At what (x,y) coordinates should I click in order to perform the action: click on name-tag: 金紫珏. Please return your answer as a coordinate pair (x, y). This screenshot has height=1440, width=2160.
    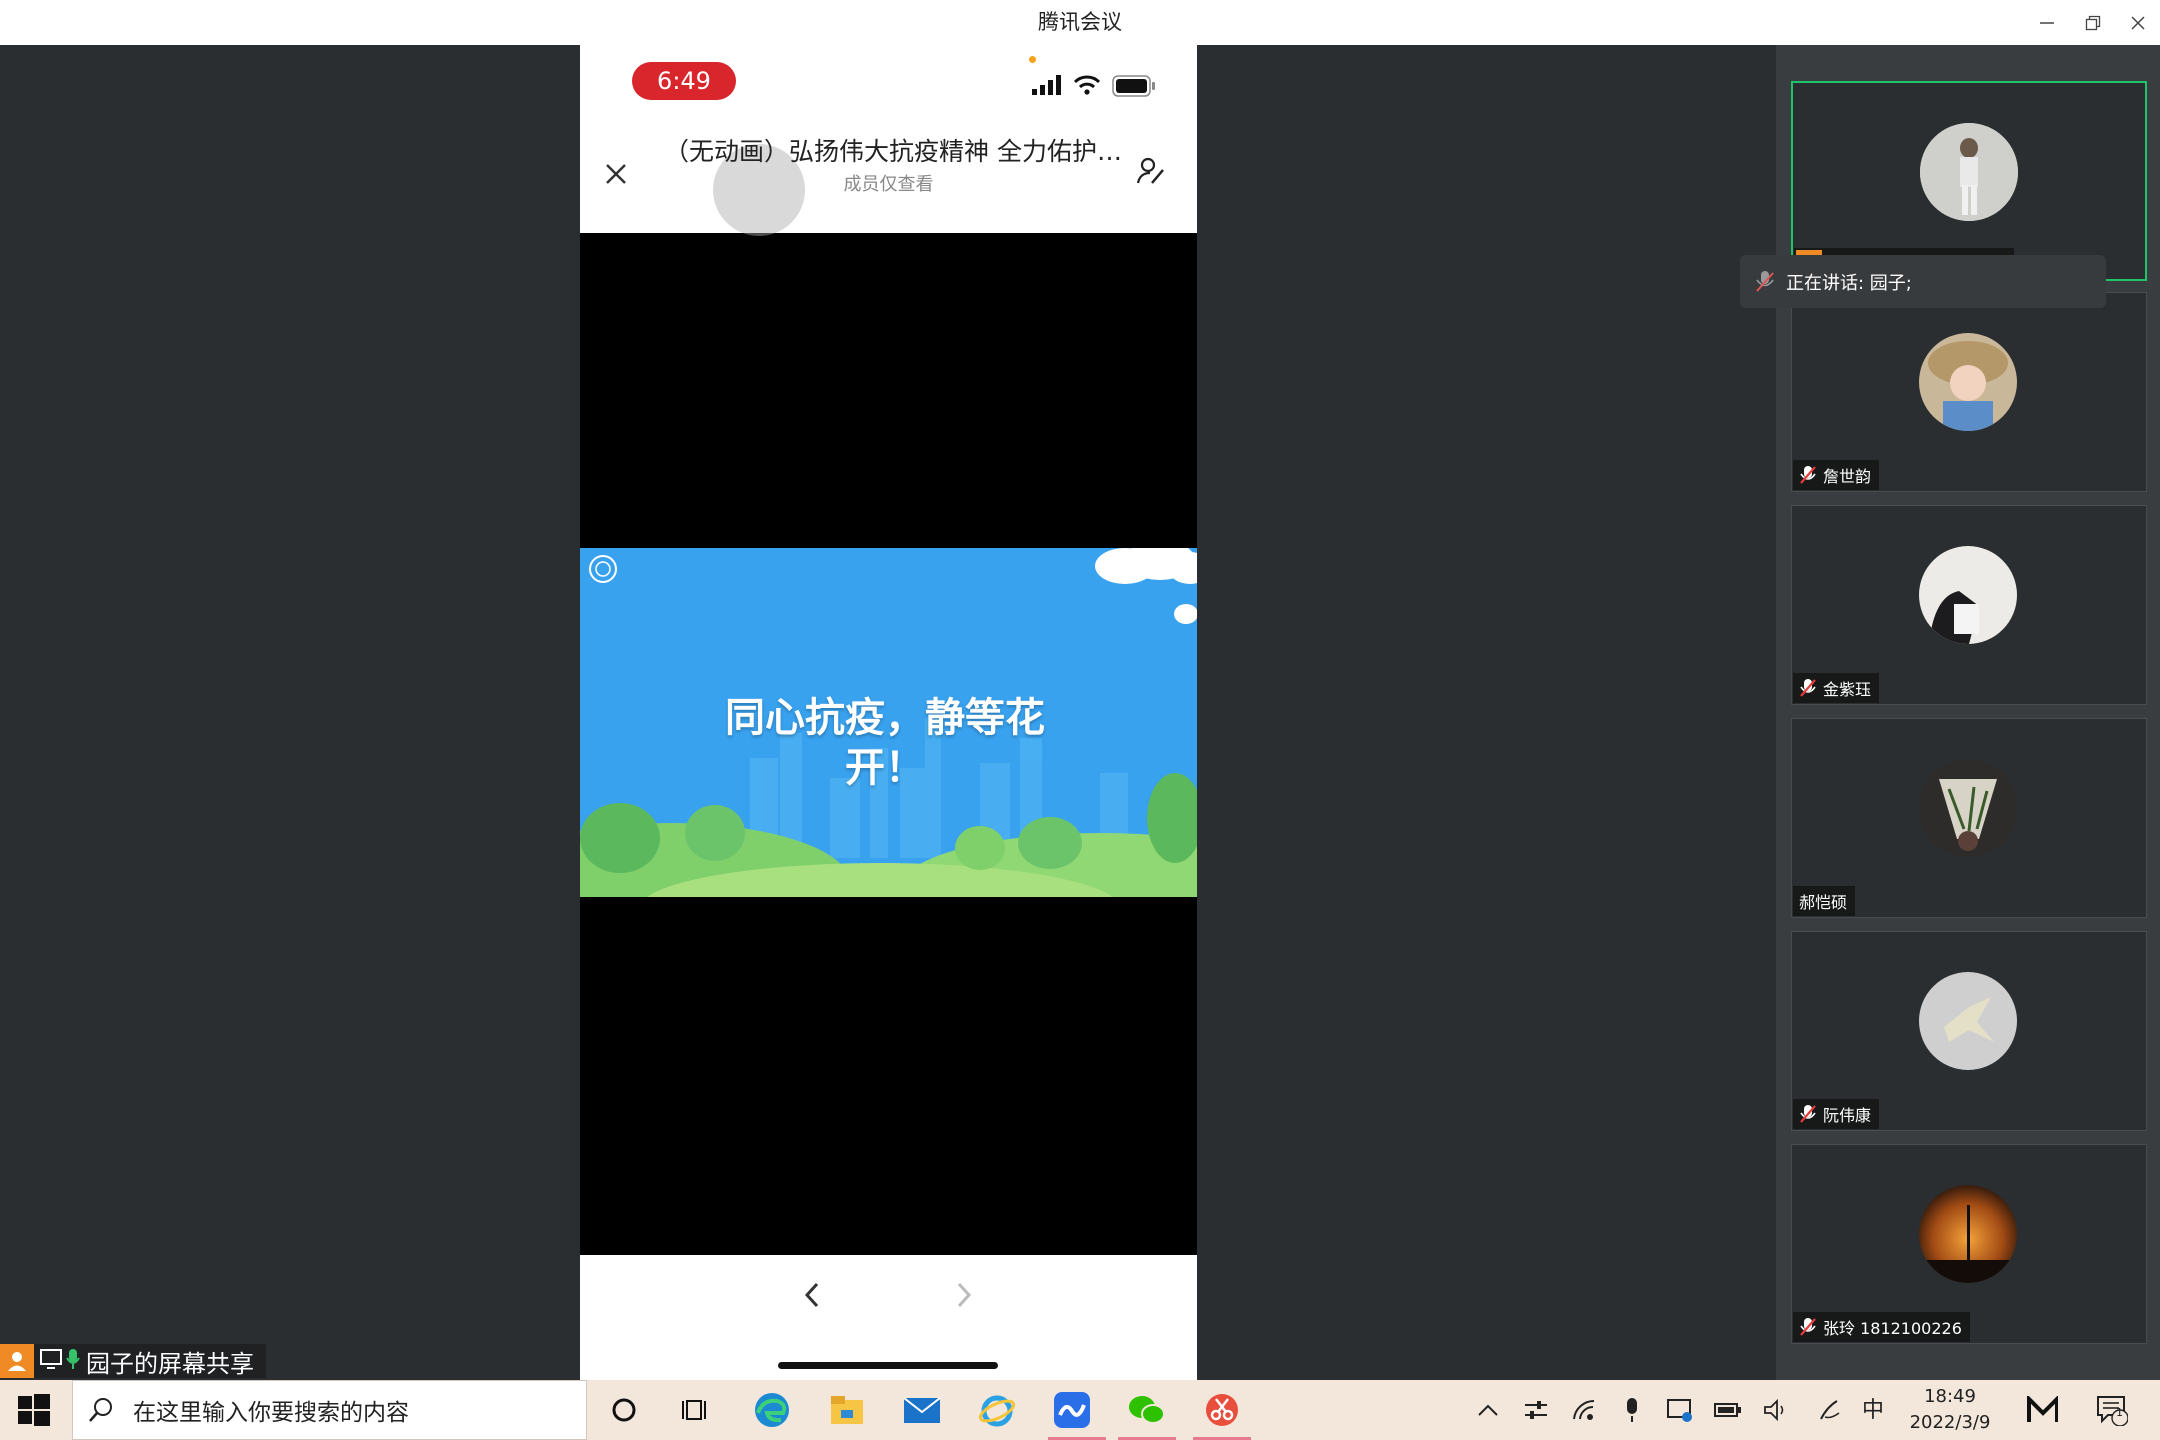
    Looking at the image, I should click on (1836, 688).